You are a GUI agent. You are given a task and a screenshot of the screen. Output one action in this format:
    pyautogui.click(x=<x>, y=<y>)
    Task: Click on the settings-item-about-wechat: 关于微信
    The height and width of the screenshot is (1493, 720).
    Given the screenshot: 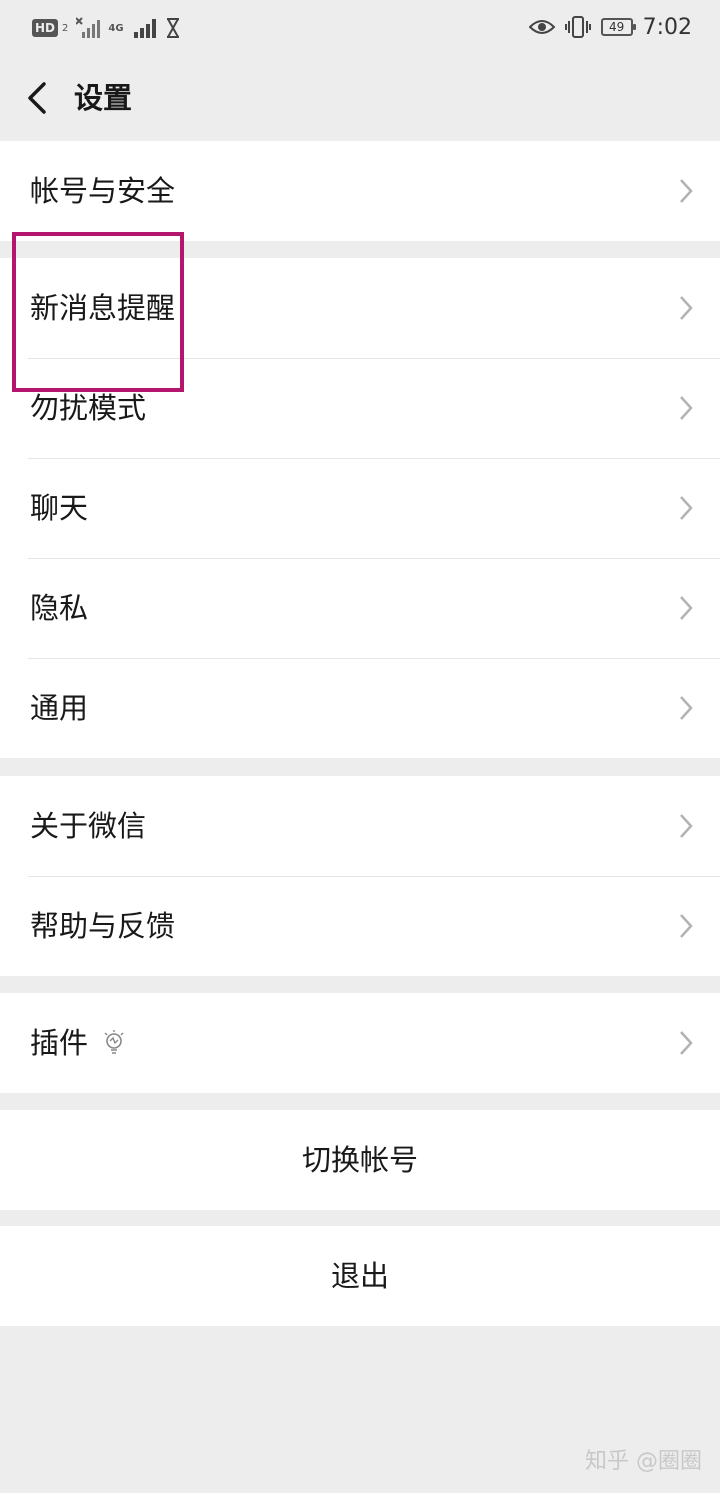 What is the action you would take?
    pyautogui.click(x=360, y=826)
    